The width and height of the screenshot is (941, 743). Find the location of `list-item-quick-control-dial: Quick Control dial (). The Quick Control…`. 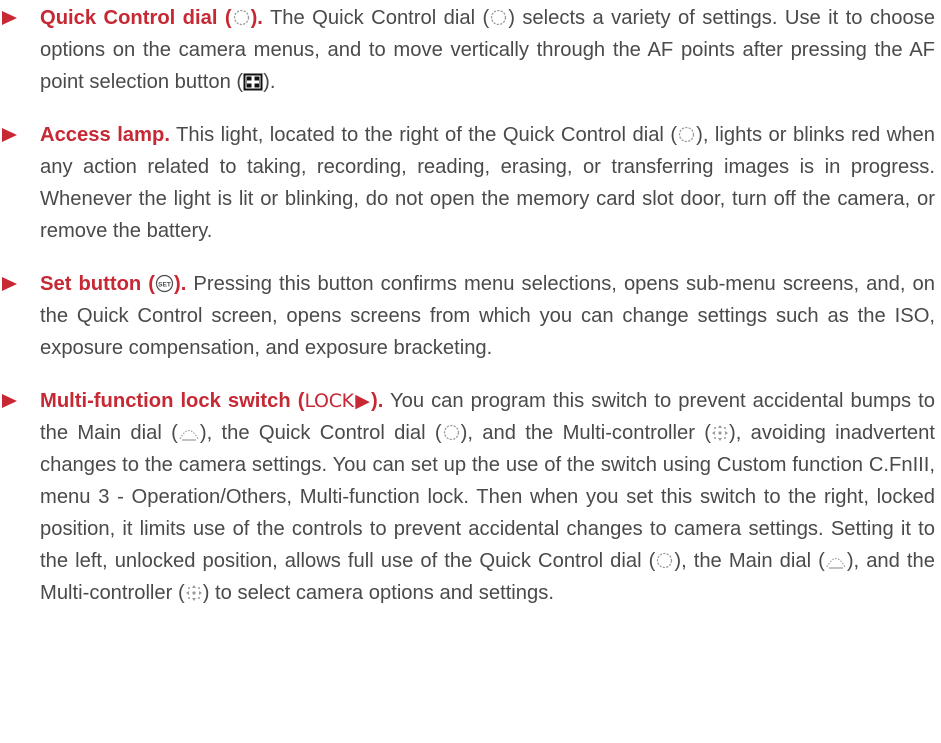

list-item-quick-control-dial: Quick Control dial (). The Quick Control… is located at coordinates (470, 50).